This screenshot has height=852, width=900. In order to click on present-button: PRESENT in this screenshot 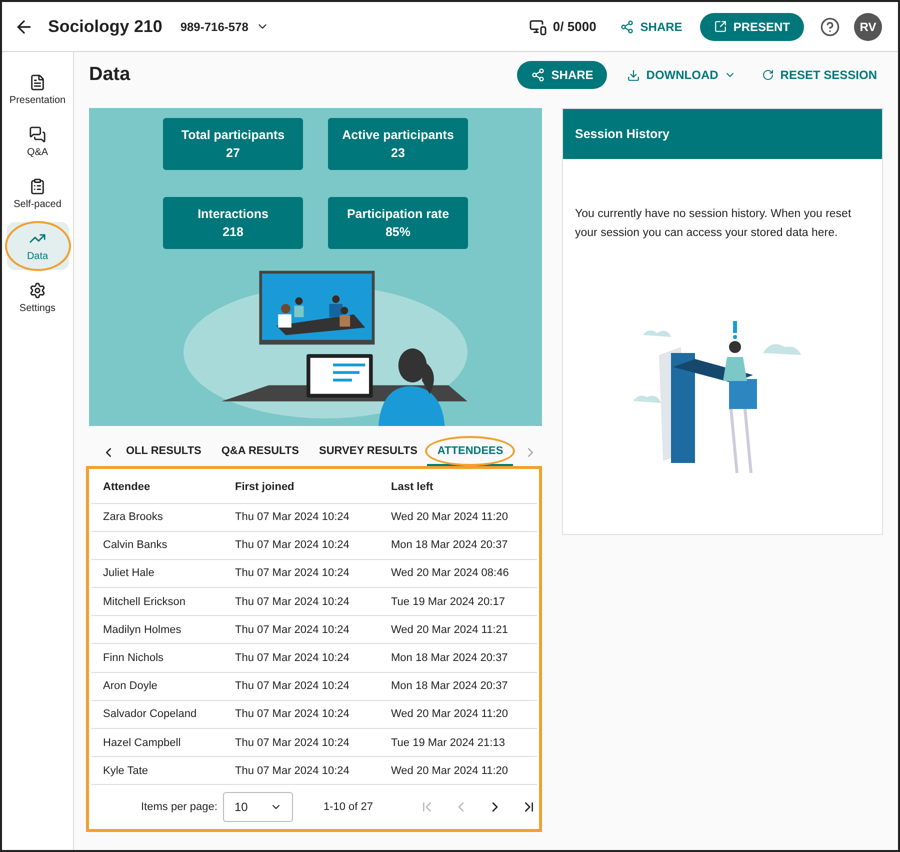, I will do `click(752, 26)`.